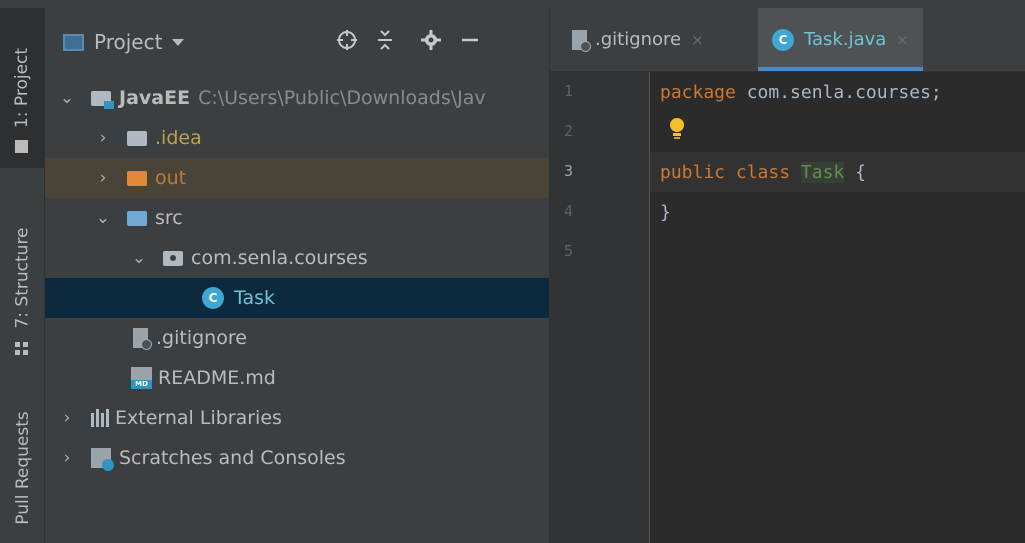  What do you see at coordinates (569, 251) in the screenshot?
I see `line-number: 5` at bounding box center [569, 251].